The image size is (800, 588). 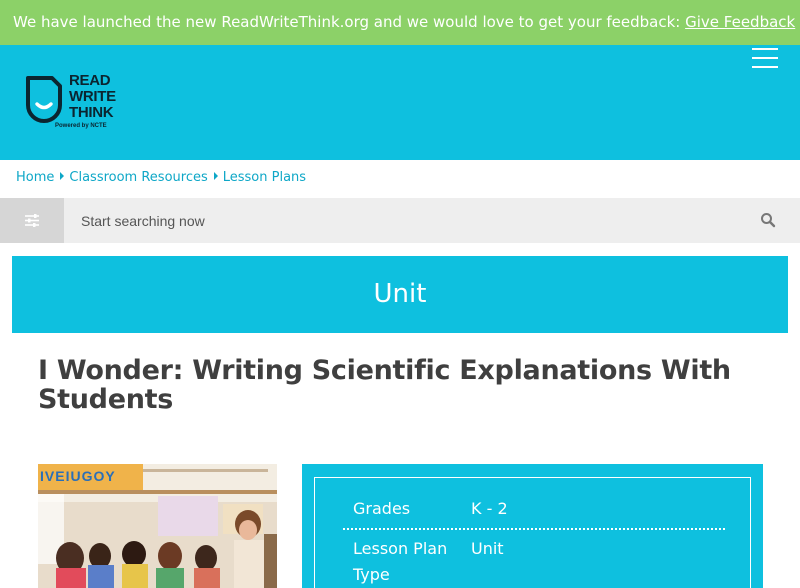 I want to click on detail-divider, so click(x=534, y=529).